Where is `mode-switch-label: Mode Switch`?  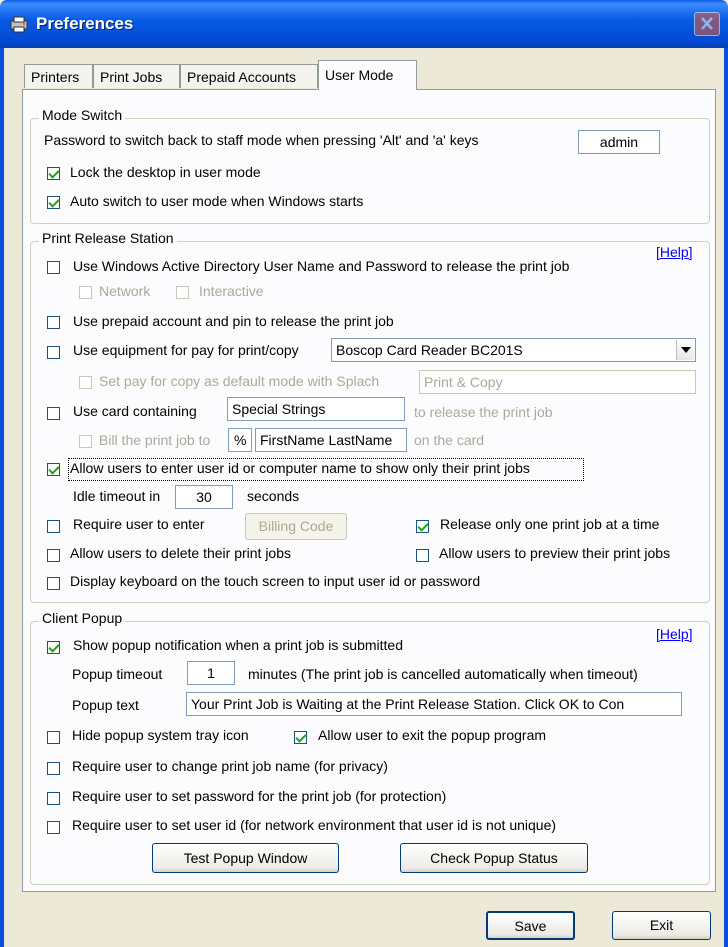 mode-switch-label: Mode Switch is located at coordinates (82, 115).